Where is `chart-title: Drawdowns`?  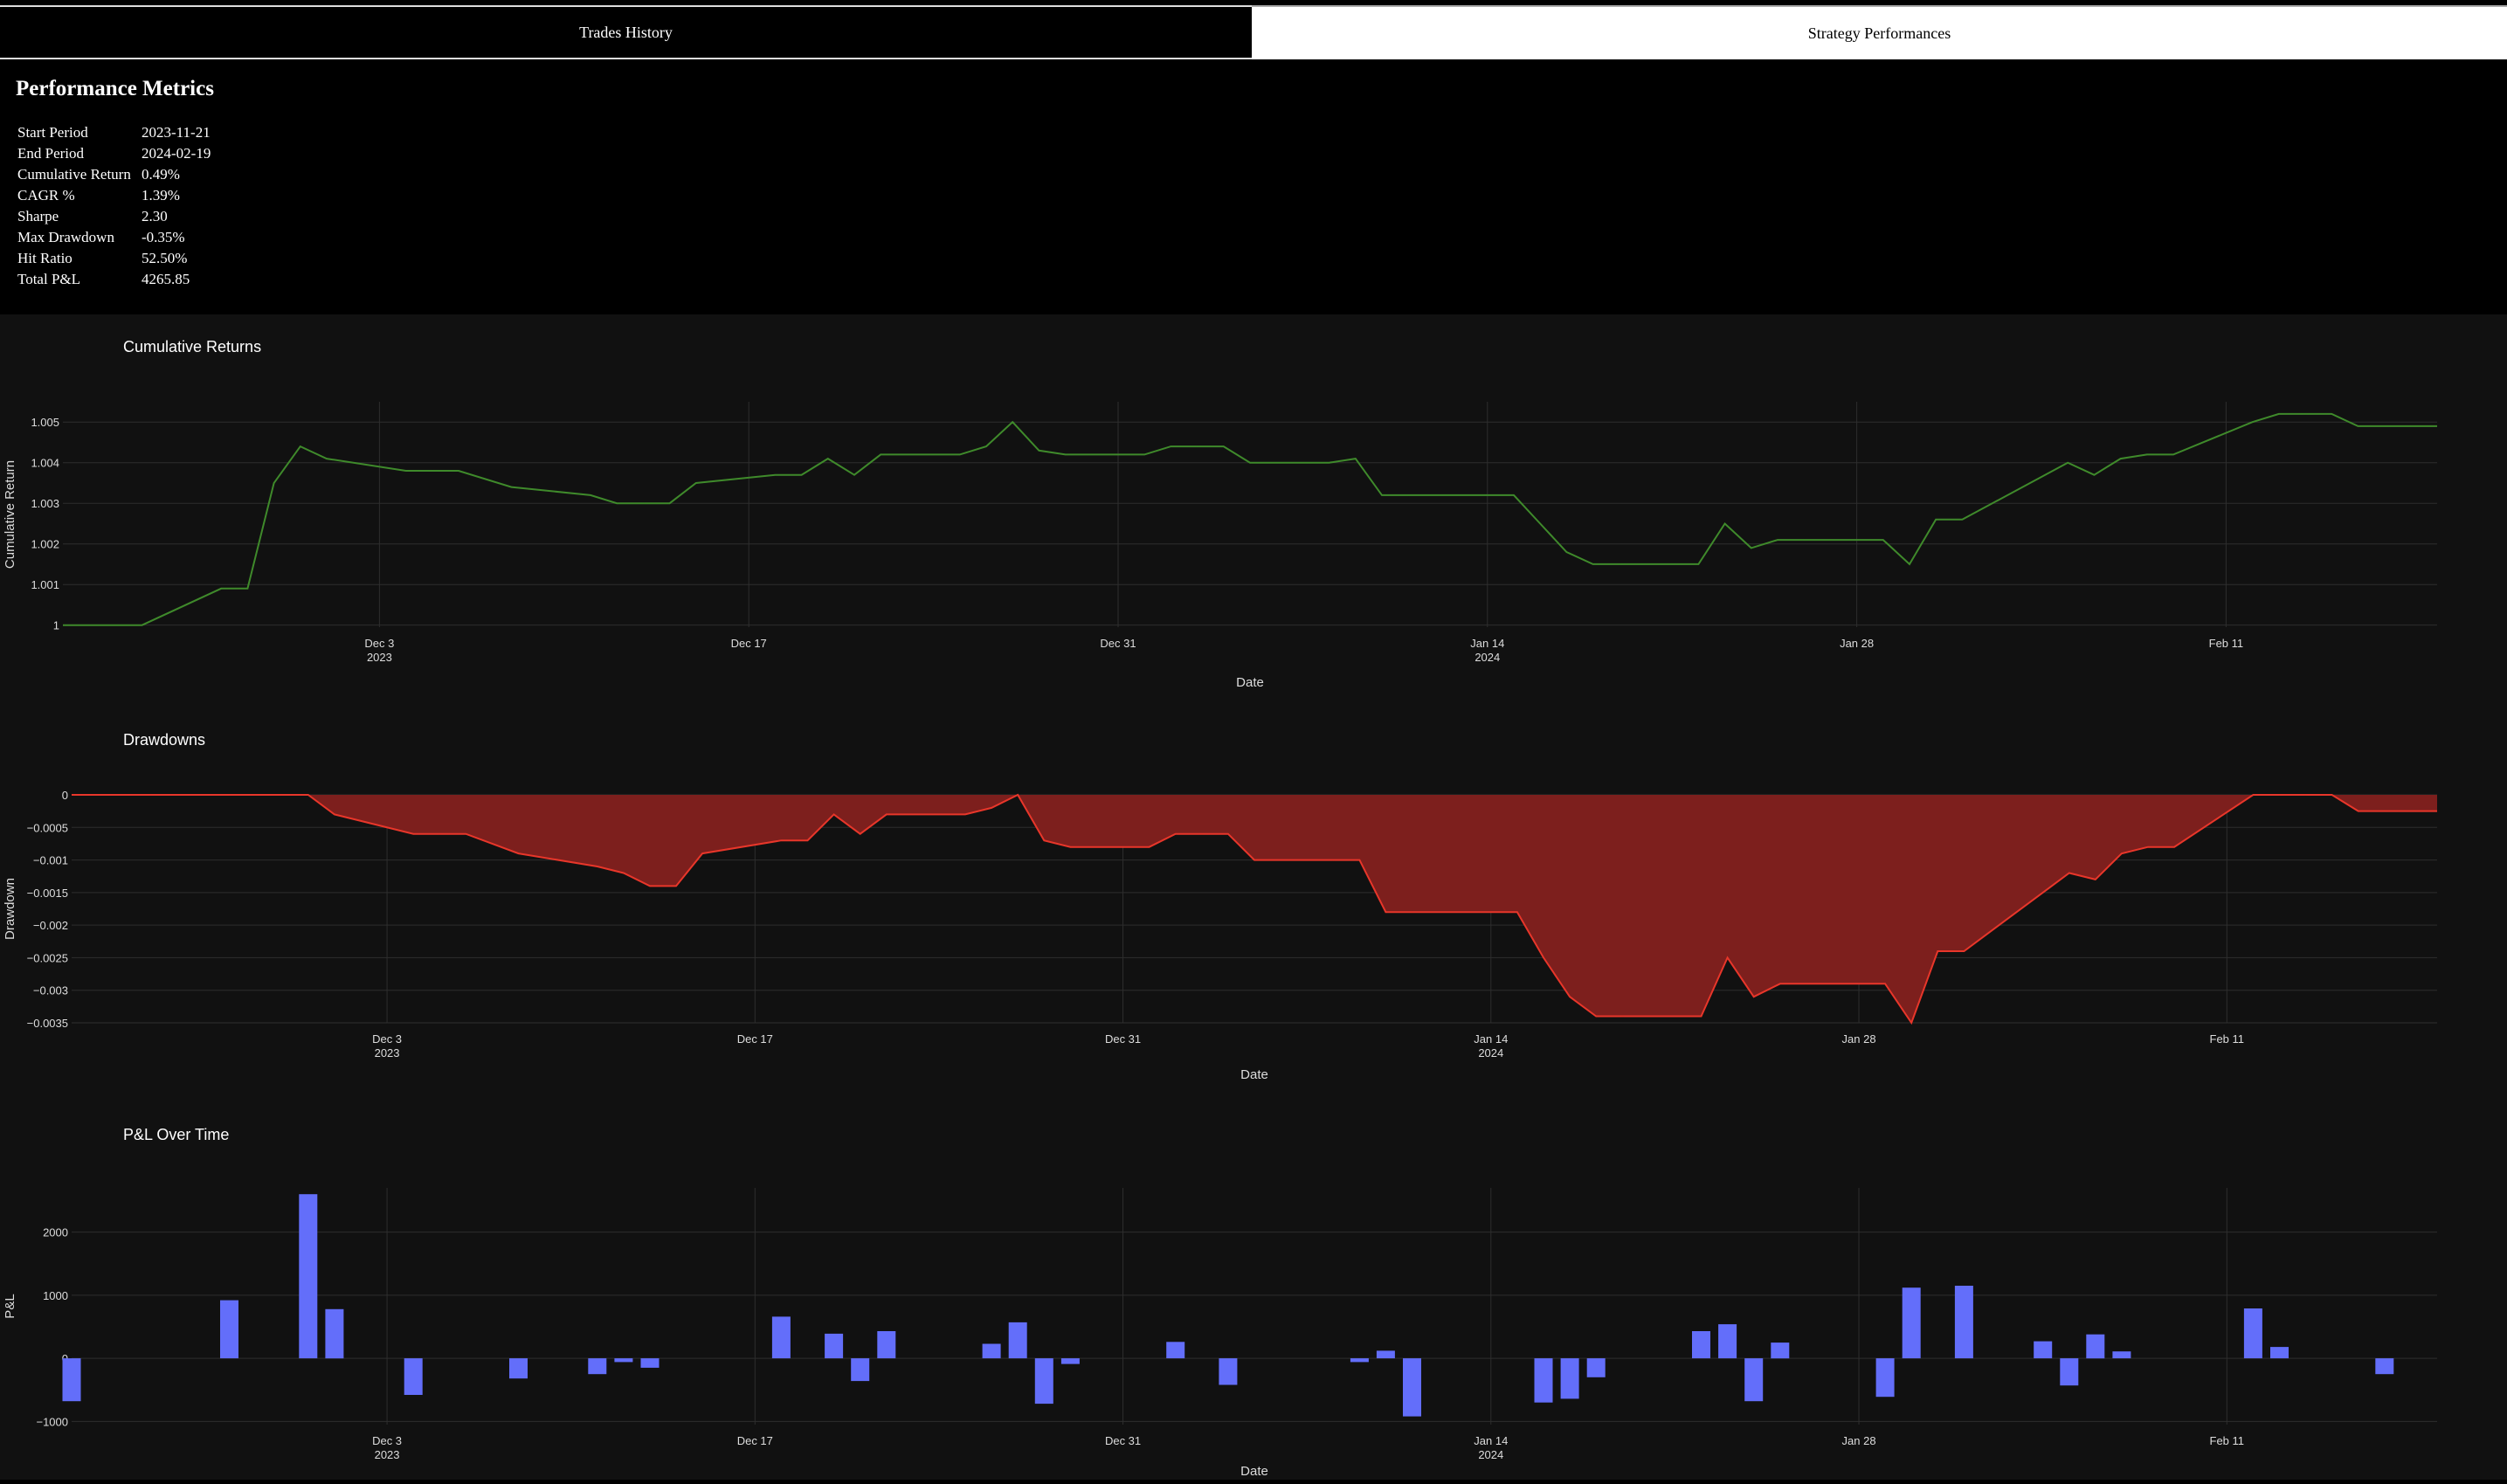 chart-title: Drawdowns is located at coordinates (164, 740).